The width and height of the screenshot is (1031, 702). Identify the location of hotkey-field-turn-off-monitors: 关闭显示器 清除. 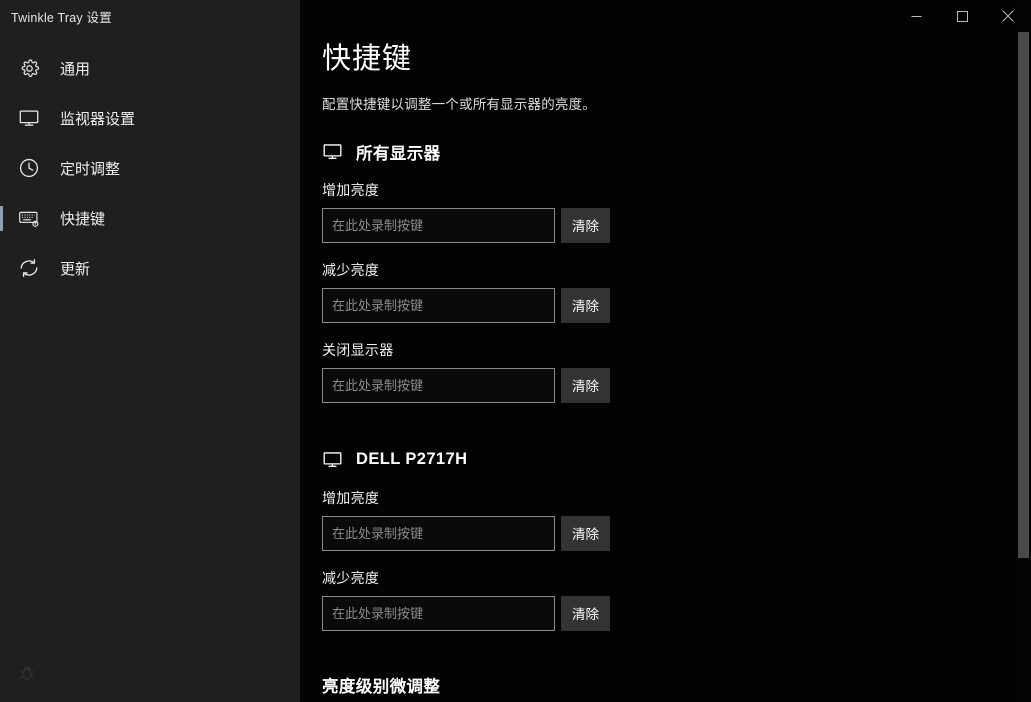
(676, 371).